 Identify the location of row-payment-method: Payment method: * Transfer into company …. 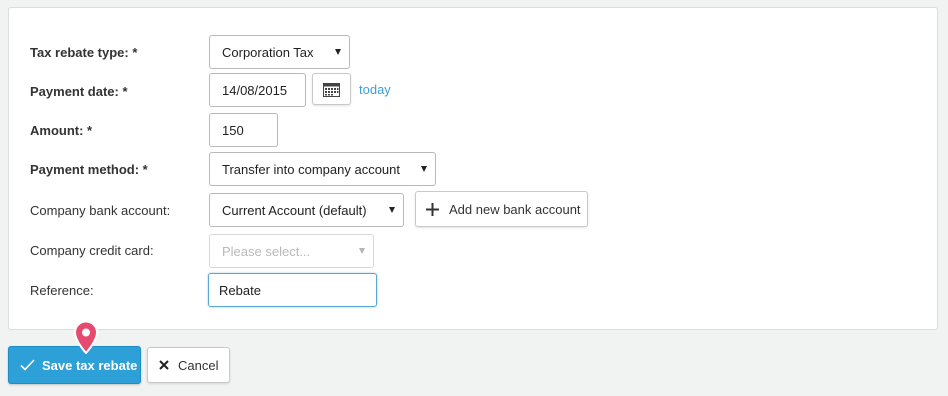
(473, 173).